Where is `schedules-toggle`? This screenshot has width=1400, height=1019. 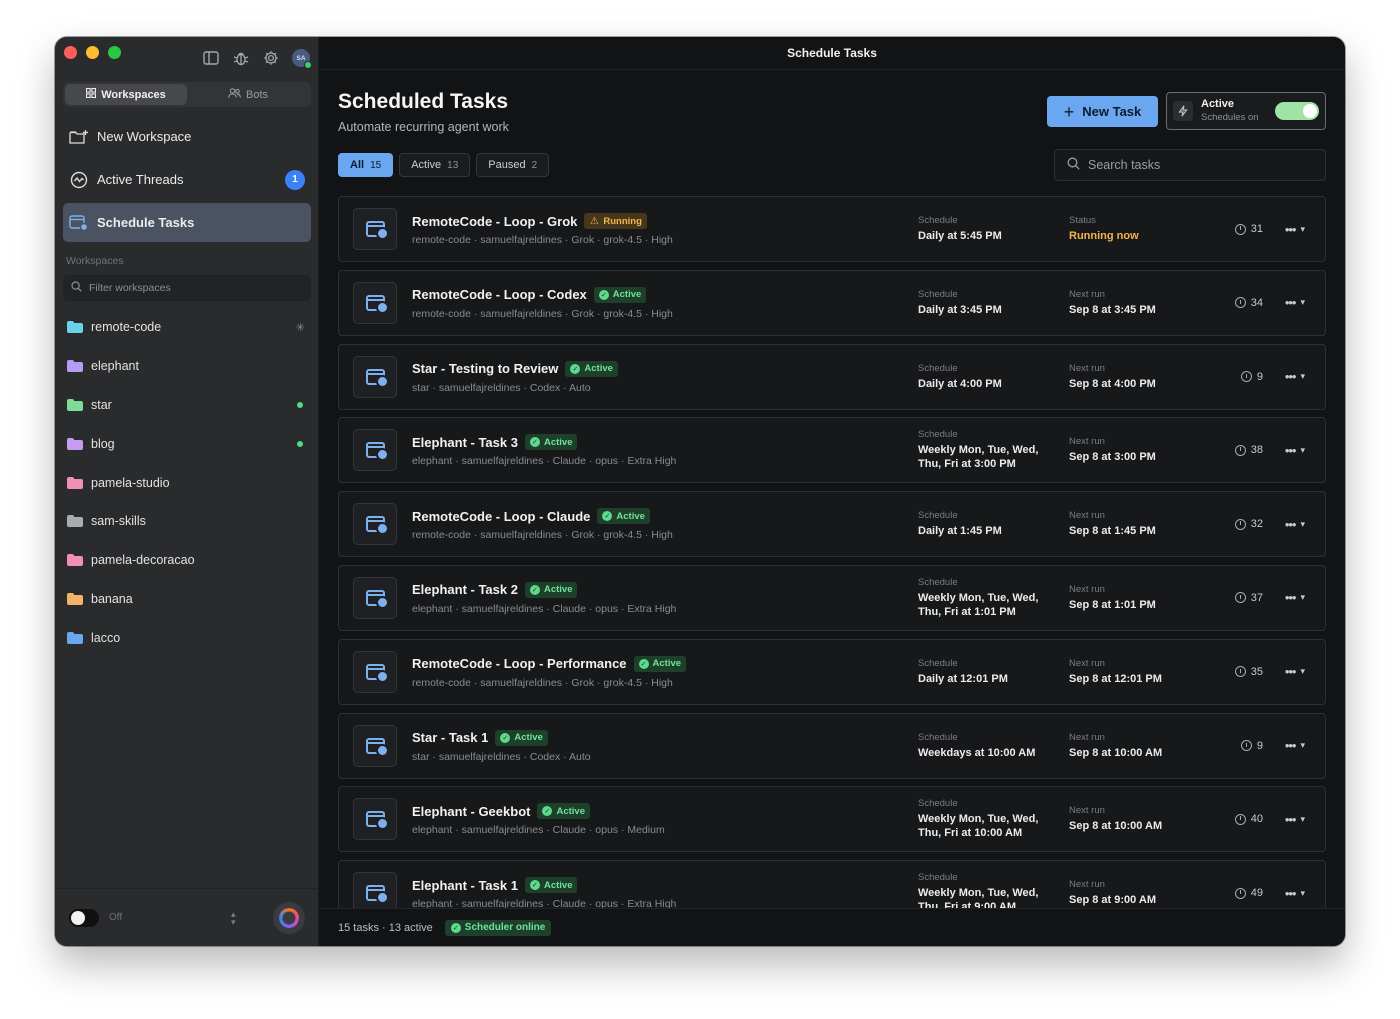 schedules-toggle is located at coordinates (1297, 111).